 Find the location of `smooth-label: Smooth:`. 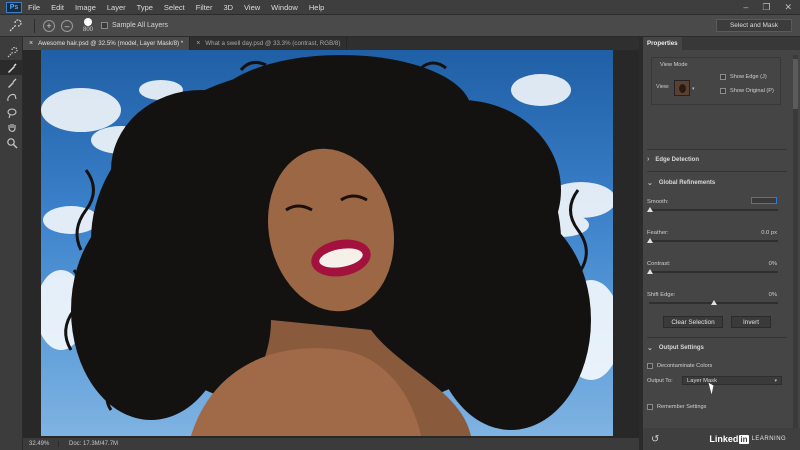

smooth-label: Smooth: is located at coordinates (658, 202).